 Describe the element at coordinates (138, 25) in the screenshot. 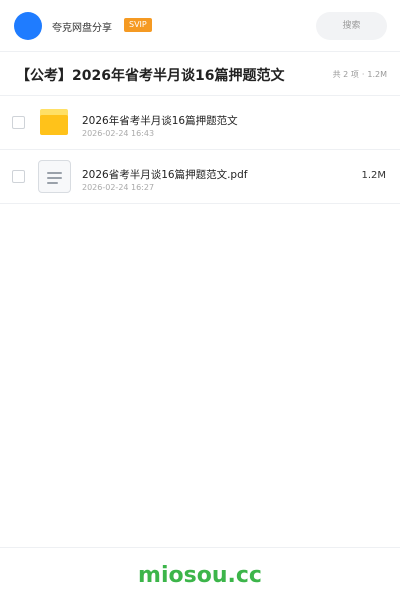

I see `svip-badge: SVIP` at that location.